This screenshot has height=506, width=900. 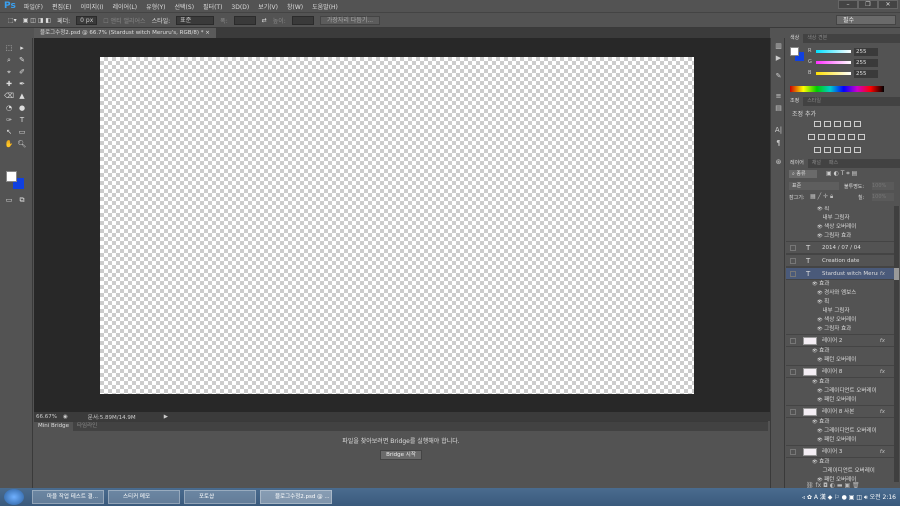 What do you see at coordinates (797, 163) in the screenshot?
I see `tab-layers: 레이어` at bounding box center [797, 163].